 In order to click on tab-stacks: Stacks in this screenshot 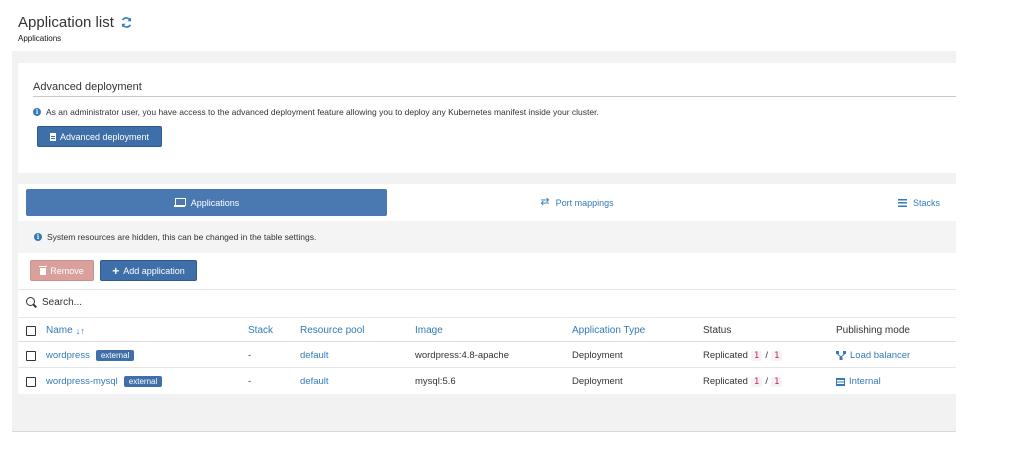, I will do `click(927, 202)`.